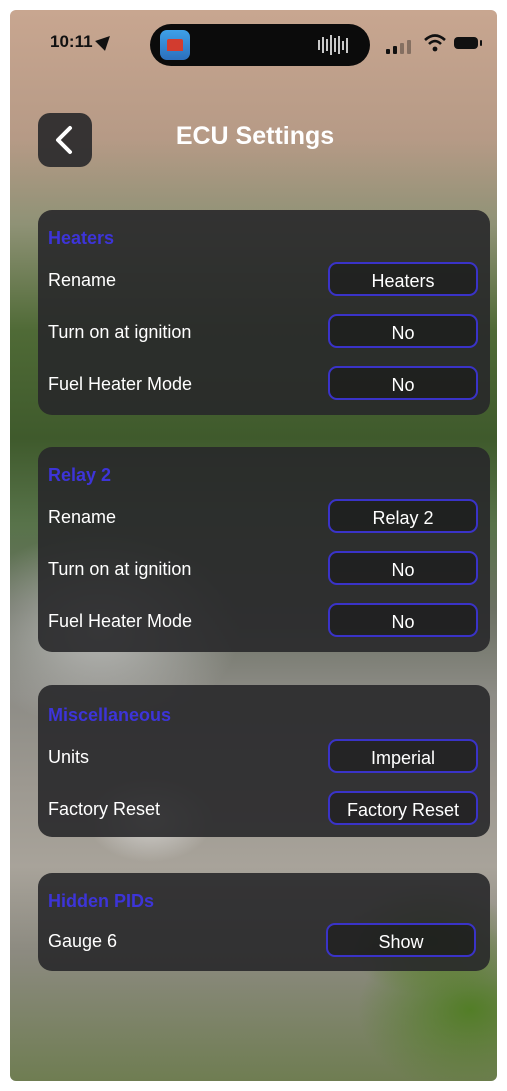 The image size is (507, 1091). I want to click on row-label-factory-reset: Factory Reset, so click(104, 809).